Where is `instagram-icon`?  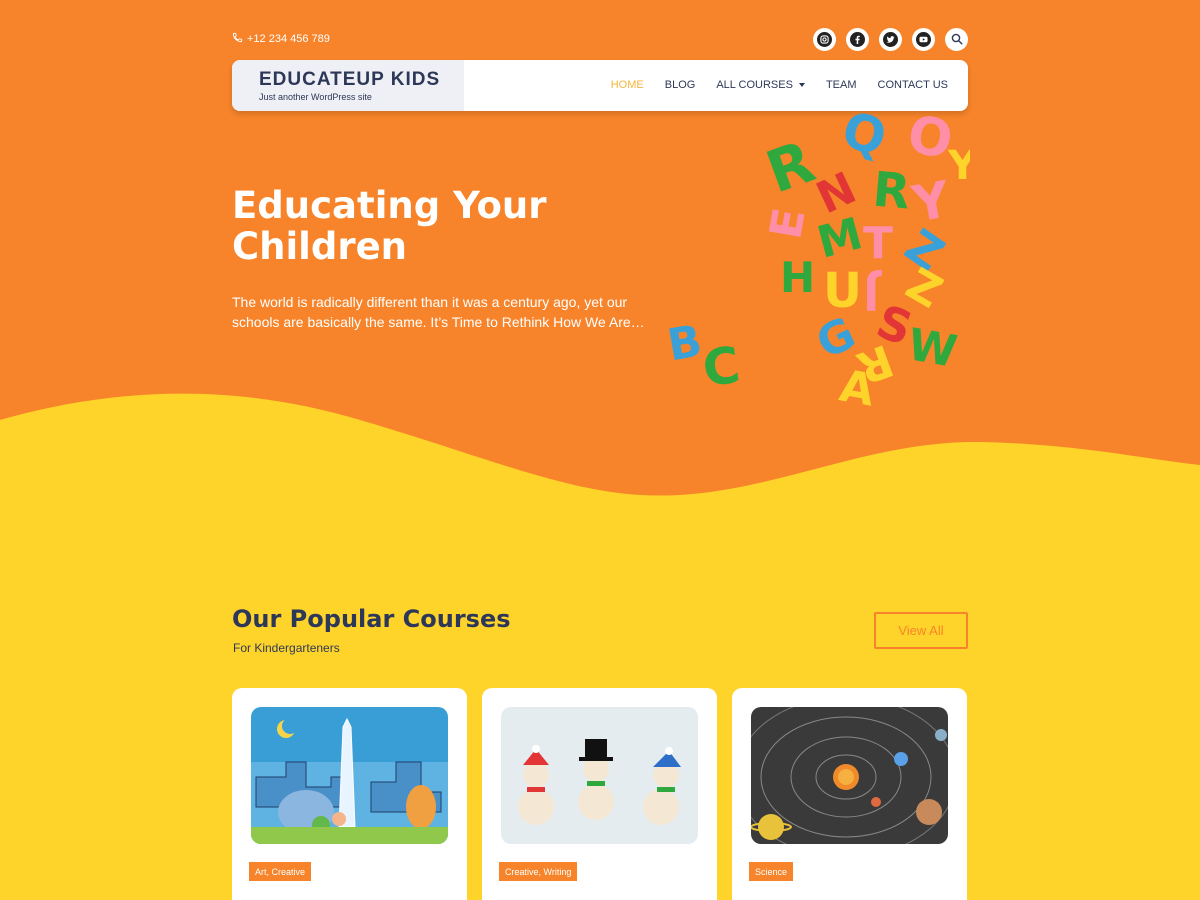
instagram-icon is located at coordinates (824, 39).